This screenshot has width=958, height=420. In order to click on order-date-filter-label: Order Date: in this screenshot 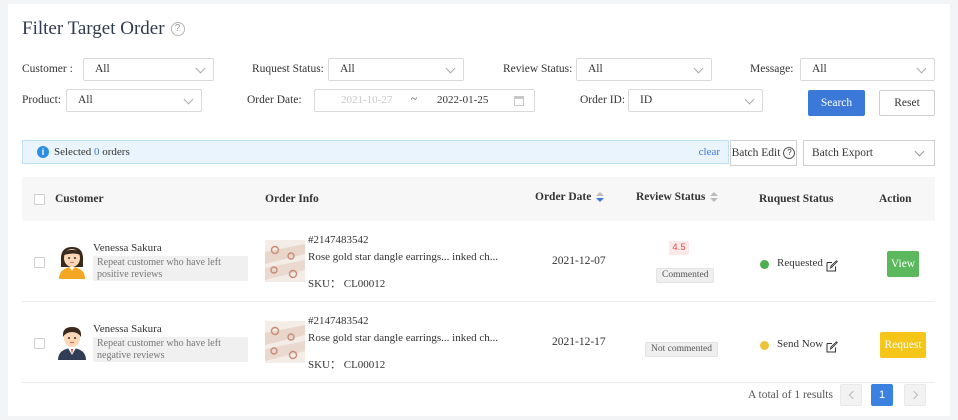, I will do `click(274, 100)`.